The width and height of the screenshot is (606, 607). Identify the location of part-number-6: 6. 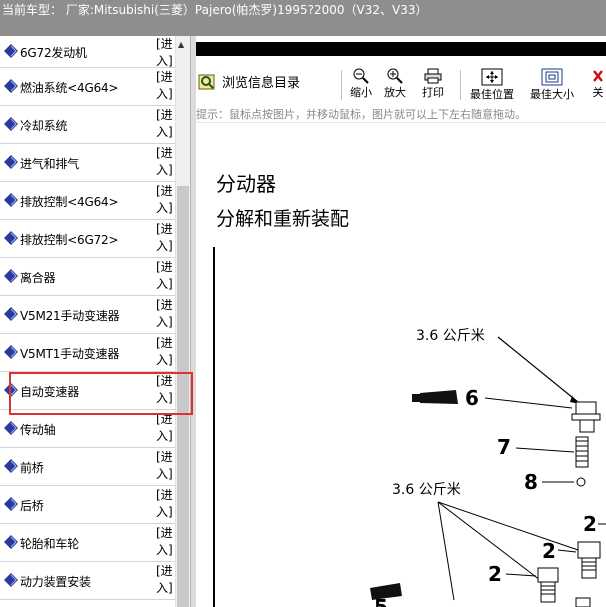
(472, 398).